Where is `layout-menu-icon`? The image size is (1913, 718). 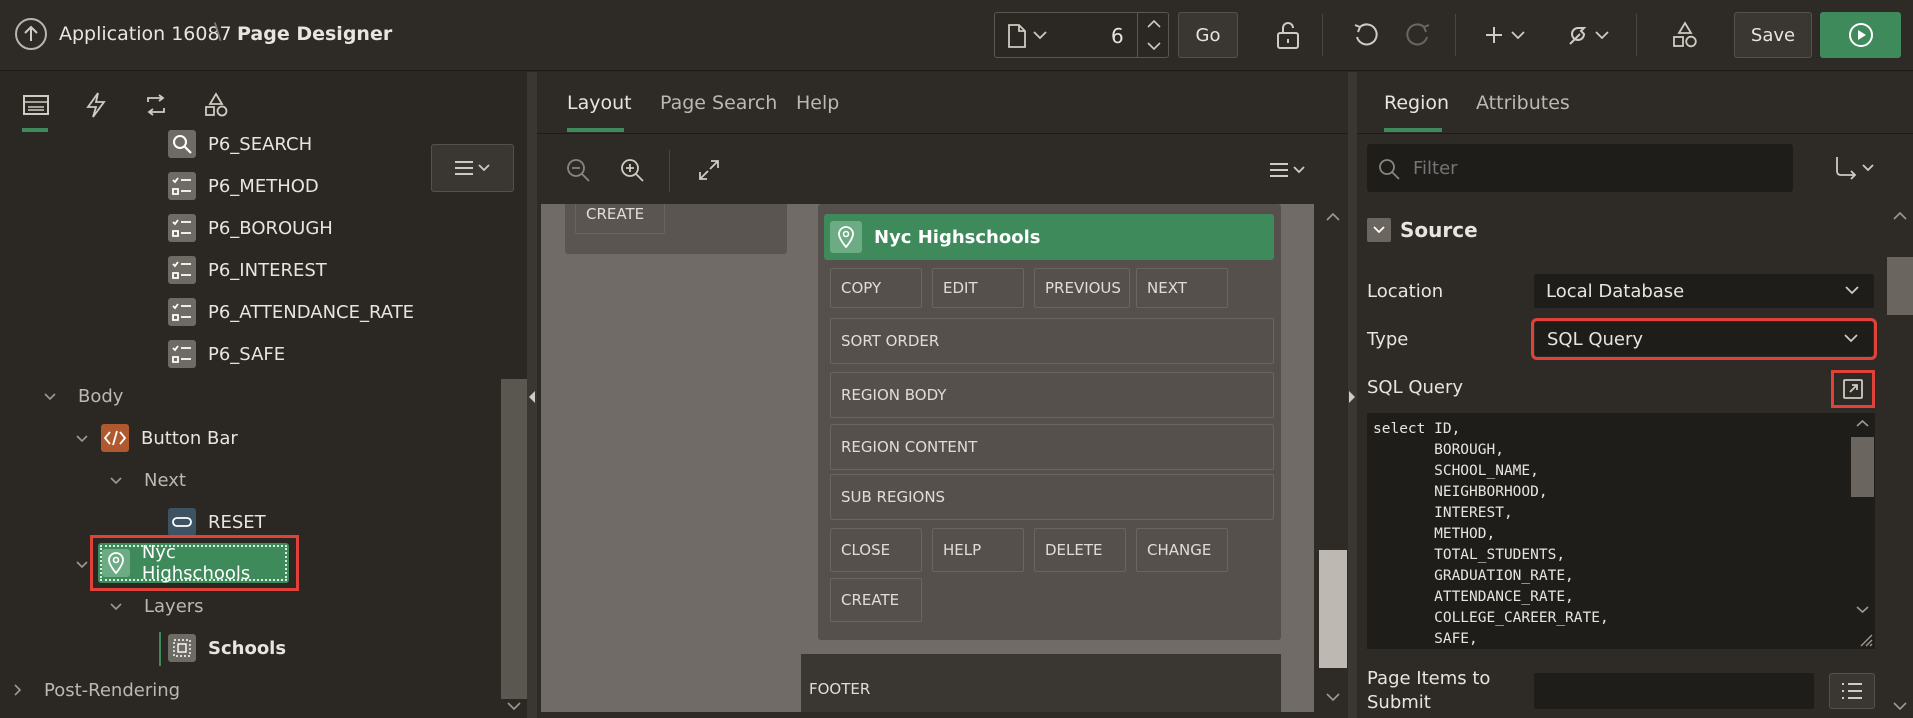
layout-menu-icon is located at coordinates (1288, 170).